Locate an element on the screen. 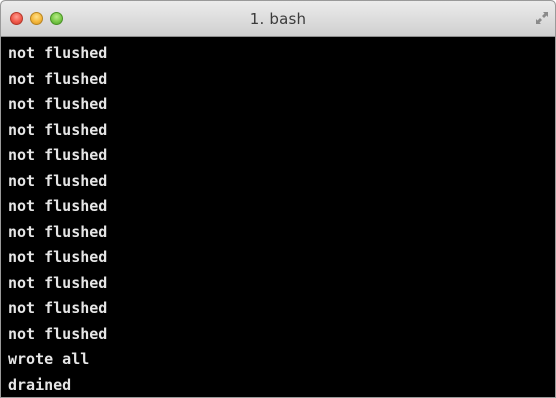 This screenshot has height=398, width=556. terminal-line: wrote all is located at coordinates (49, 359).